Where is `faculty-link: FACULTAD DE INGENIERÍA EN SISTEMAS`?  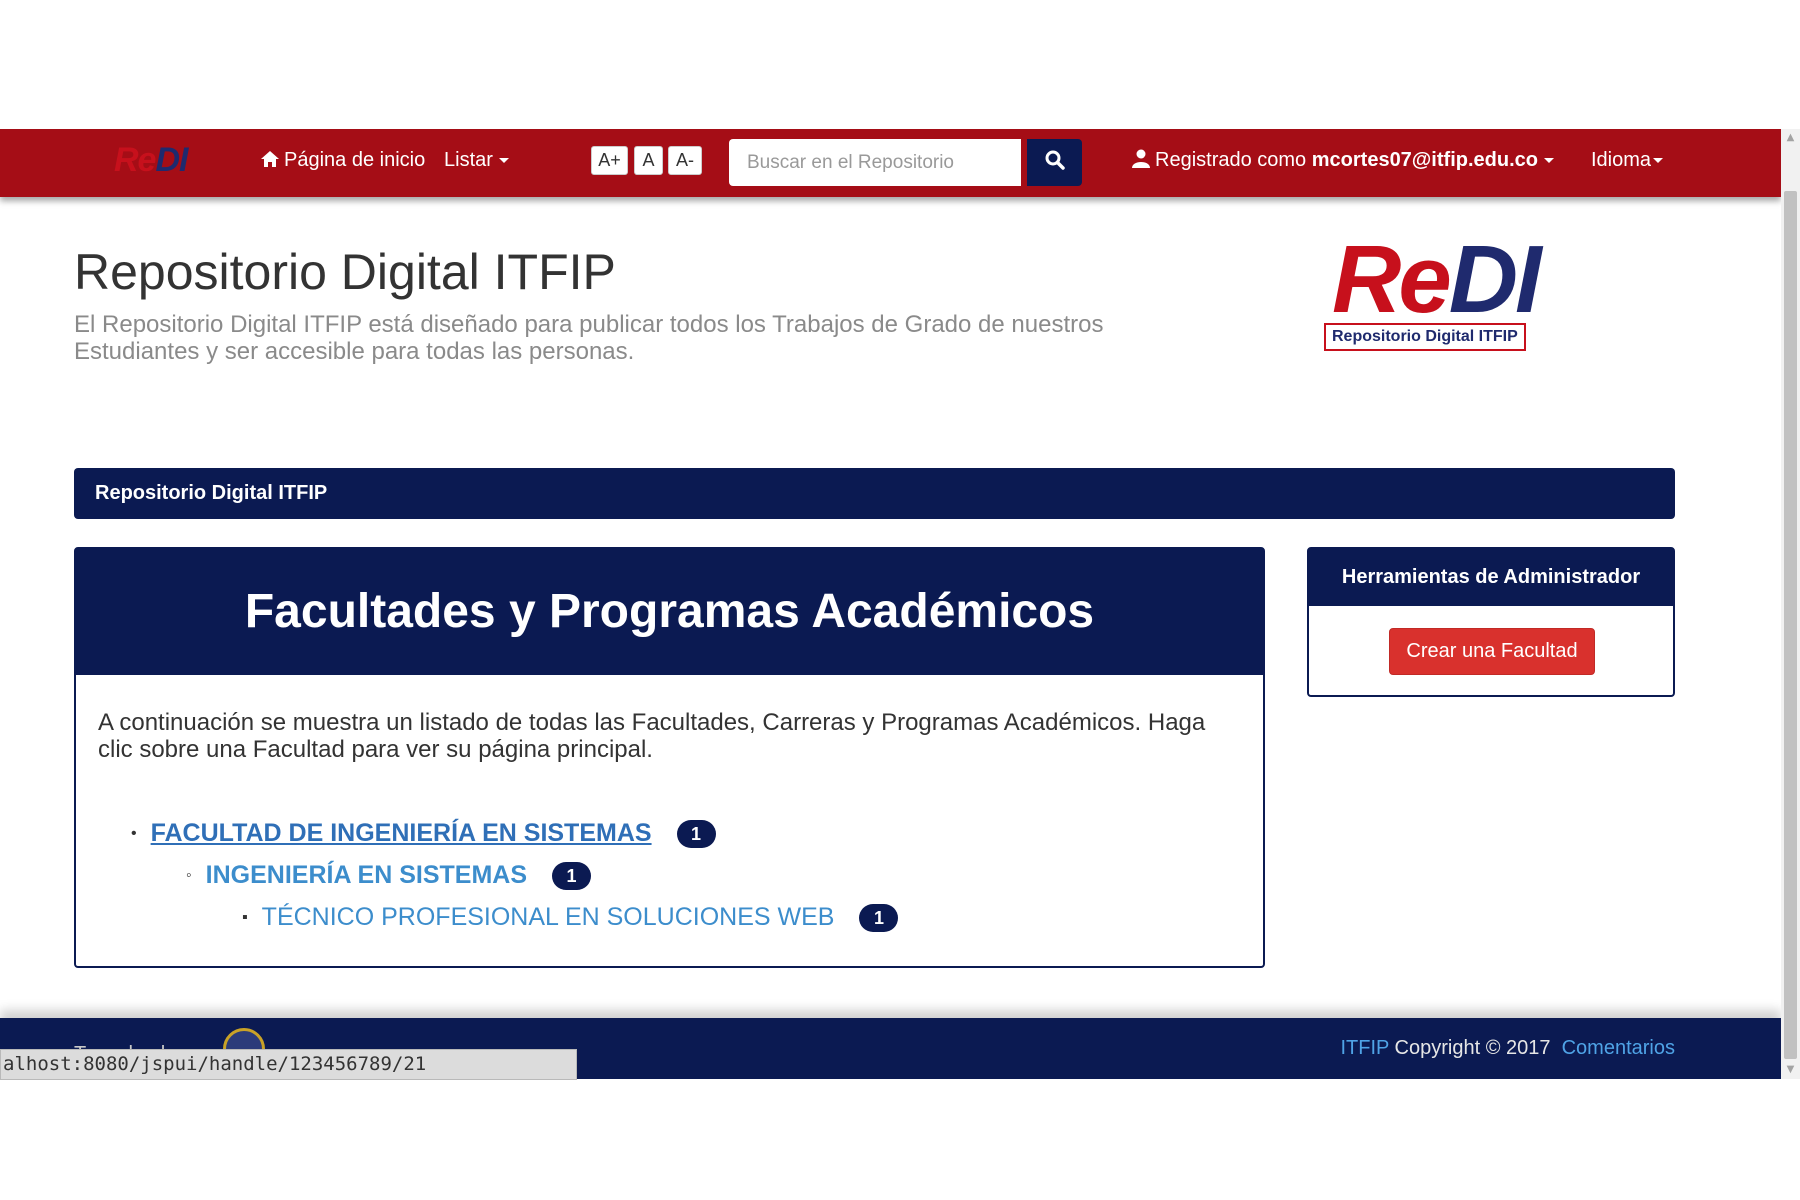
faculty-link: FACULTAD DE INGENIERÍA EN SISTEMAS is located at coordinates (401, 833).